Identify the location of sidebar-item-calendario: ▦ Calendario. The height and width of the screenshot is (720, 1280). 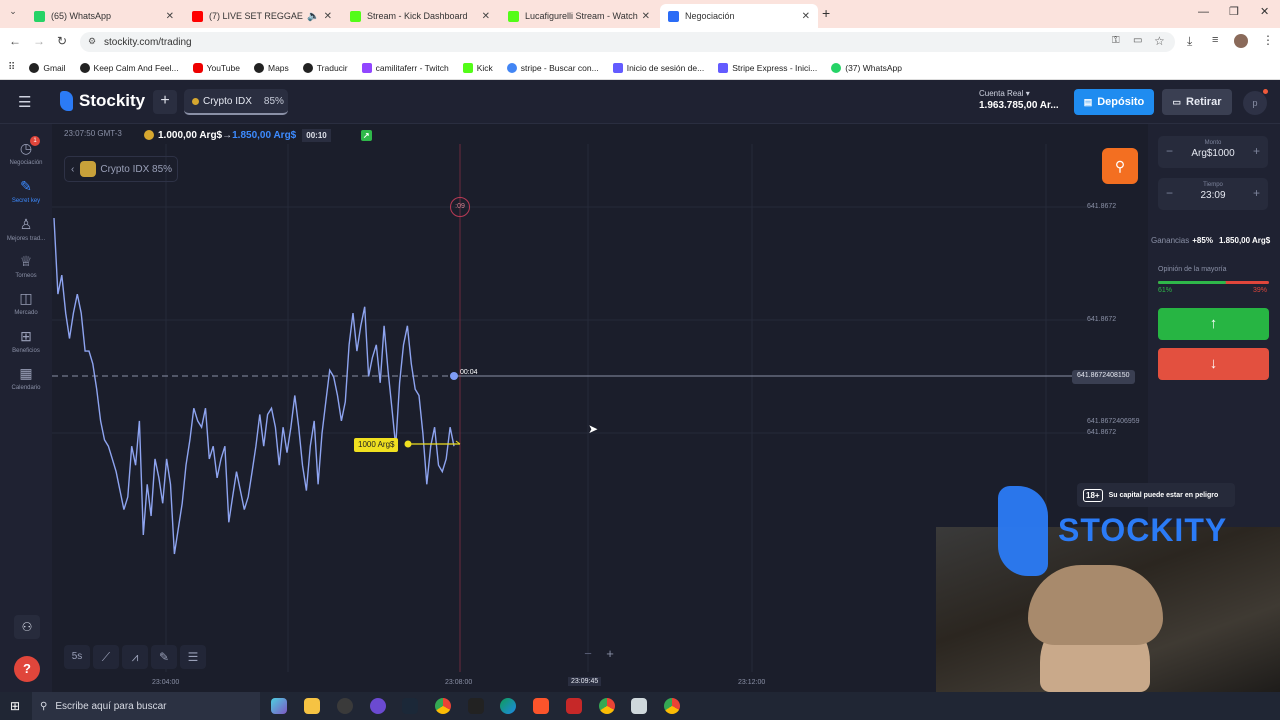
(26, 378).